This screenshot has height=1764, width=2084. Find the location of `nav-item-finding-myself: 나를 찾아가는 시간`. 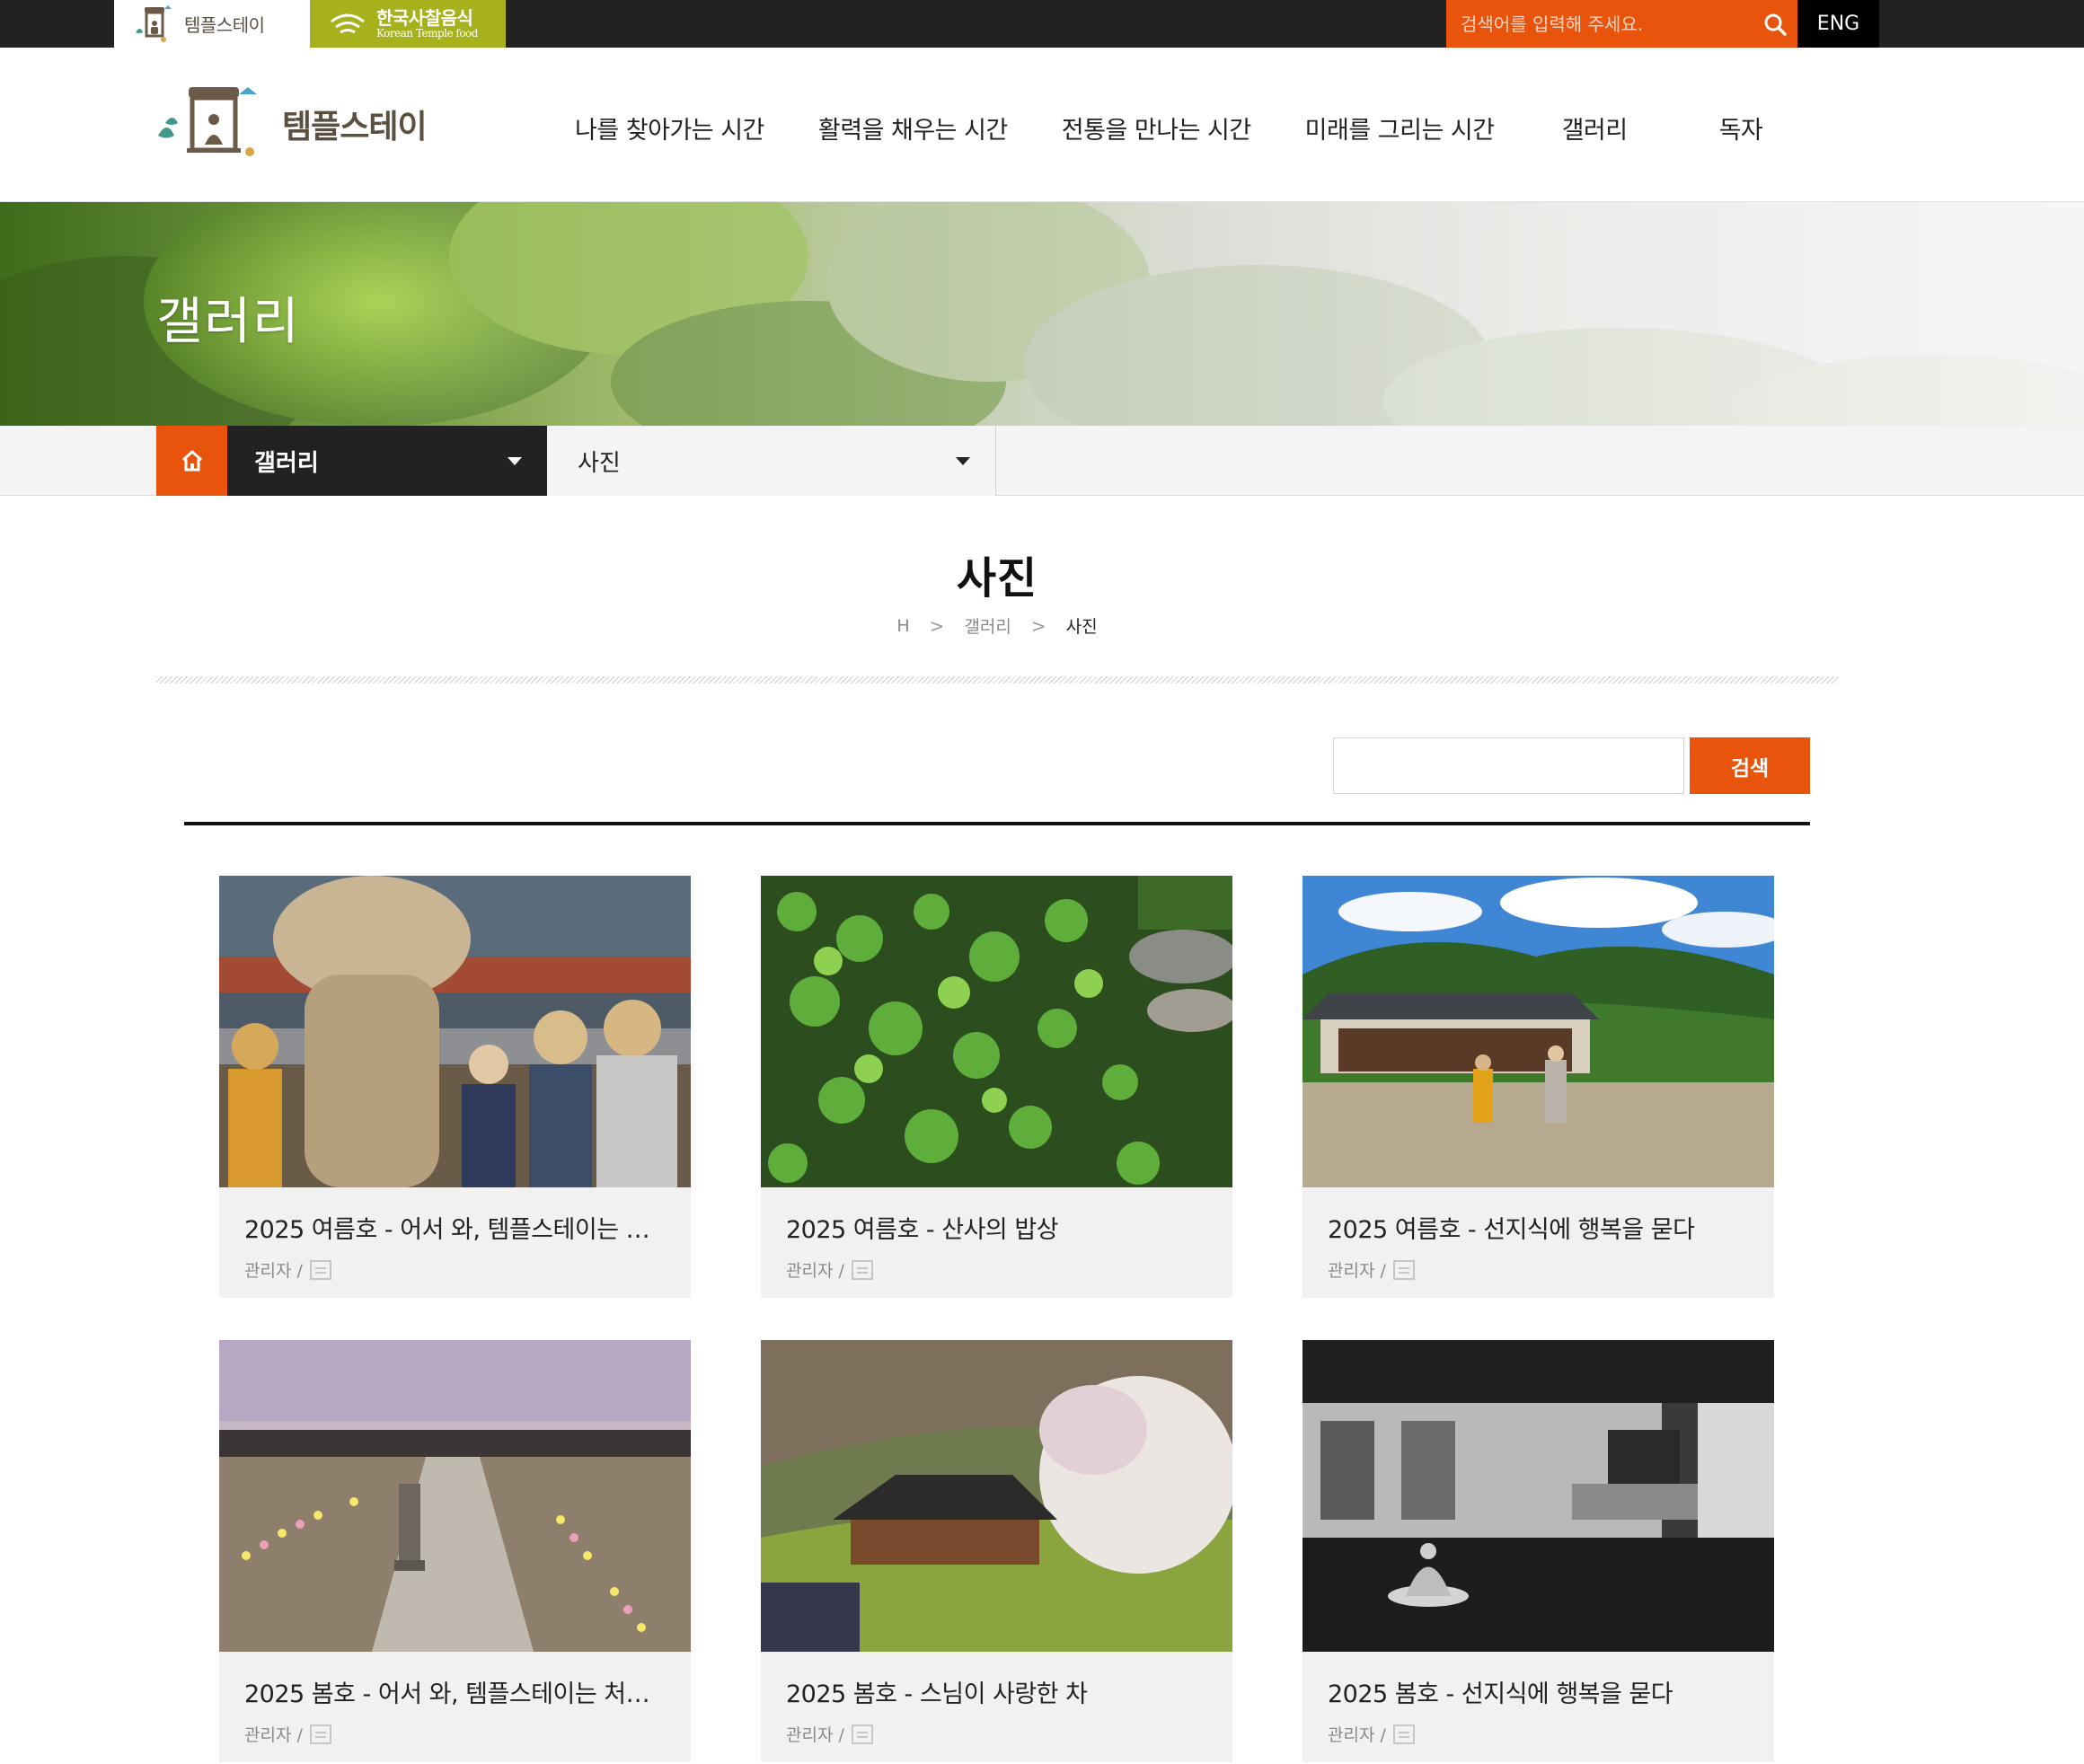

nav-item-finding-myself: 나를 찾아가는 시간 is located at coordinates (669, 128).